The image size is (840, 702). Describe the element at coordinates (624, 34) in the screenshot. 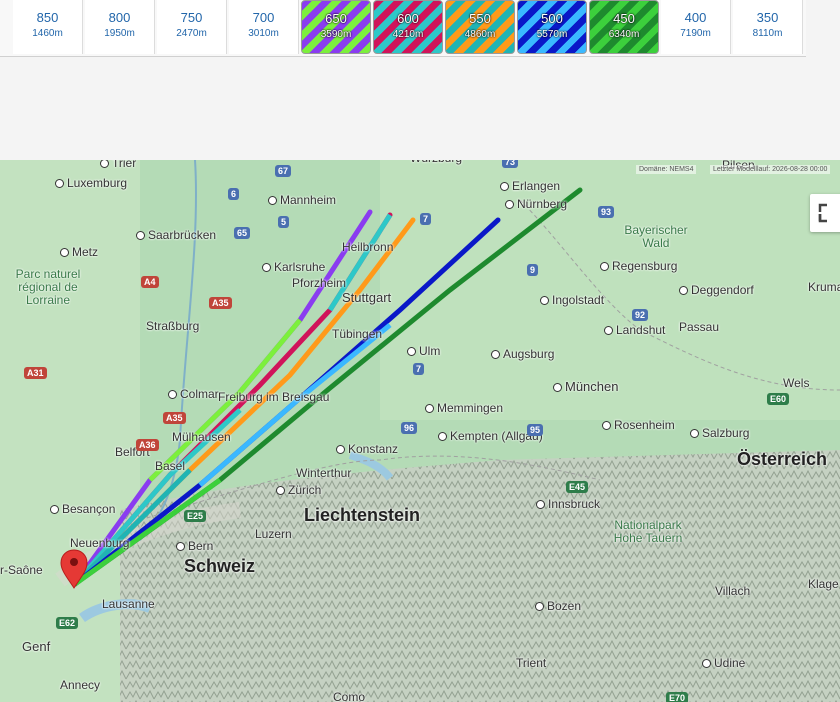

I see `level-altitude: 6340m` at that location.